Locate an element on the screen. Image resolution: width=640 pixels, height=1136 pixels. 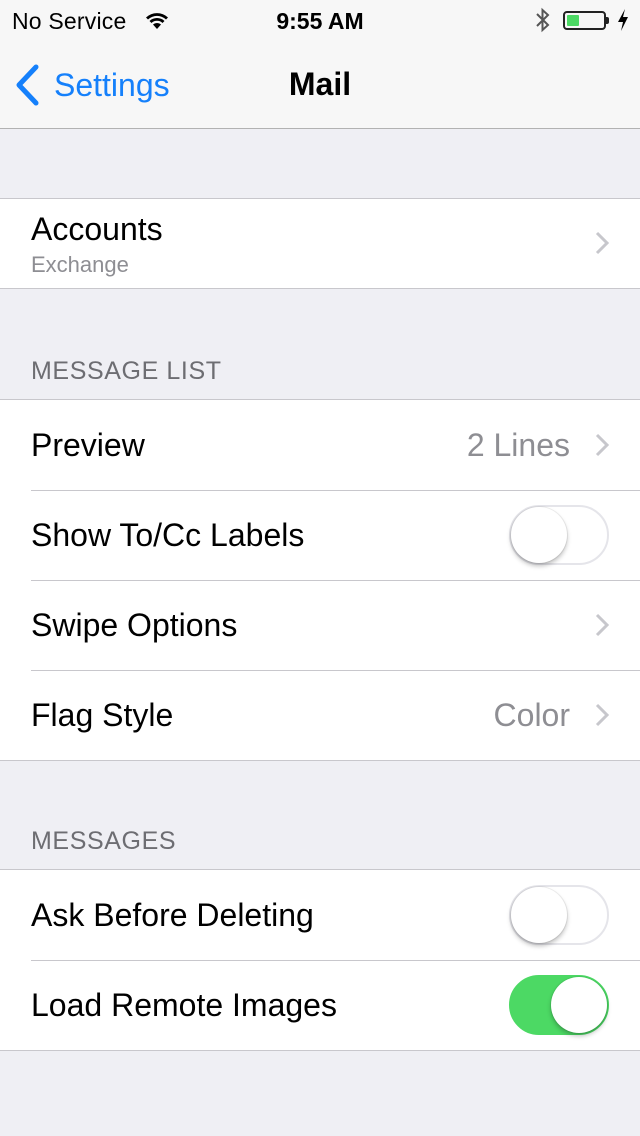
message-list-header: MESSAGE LIST is located at coordinates (126, 371).